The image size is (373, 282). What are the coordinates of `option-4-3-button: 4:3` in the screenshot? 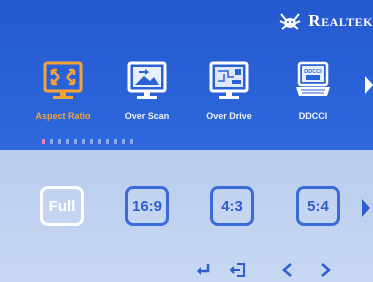 It's located at (232, 206).